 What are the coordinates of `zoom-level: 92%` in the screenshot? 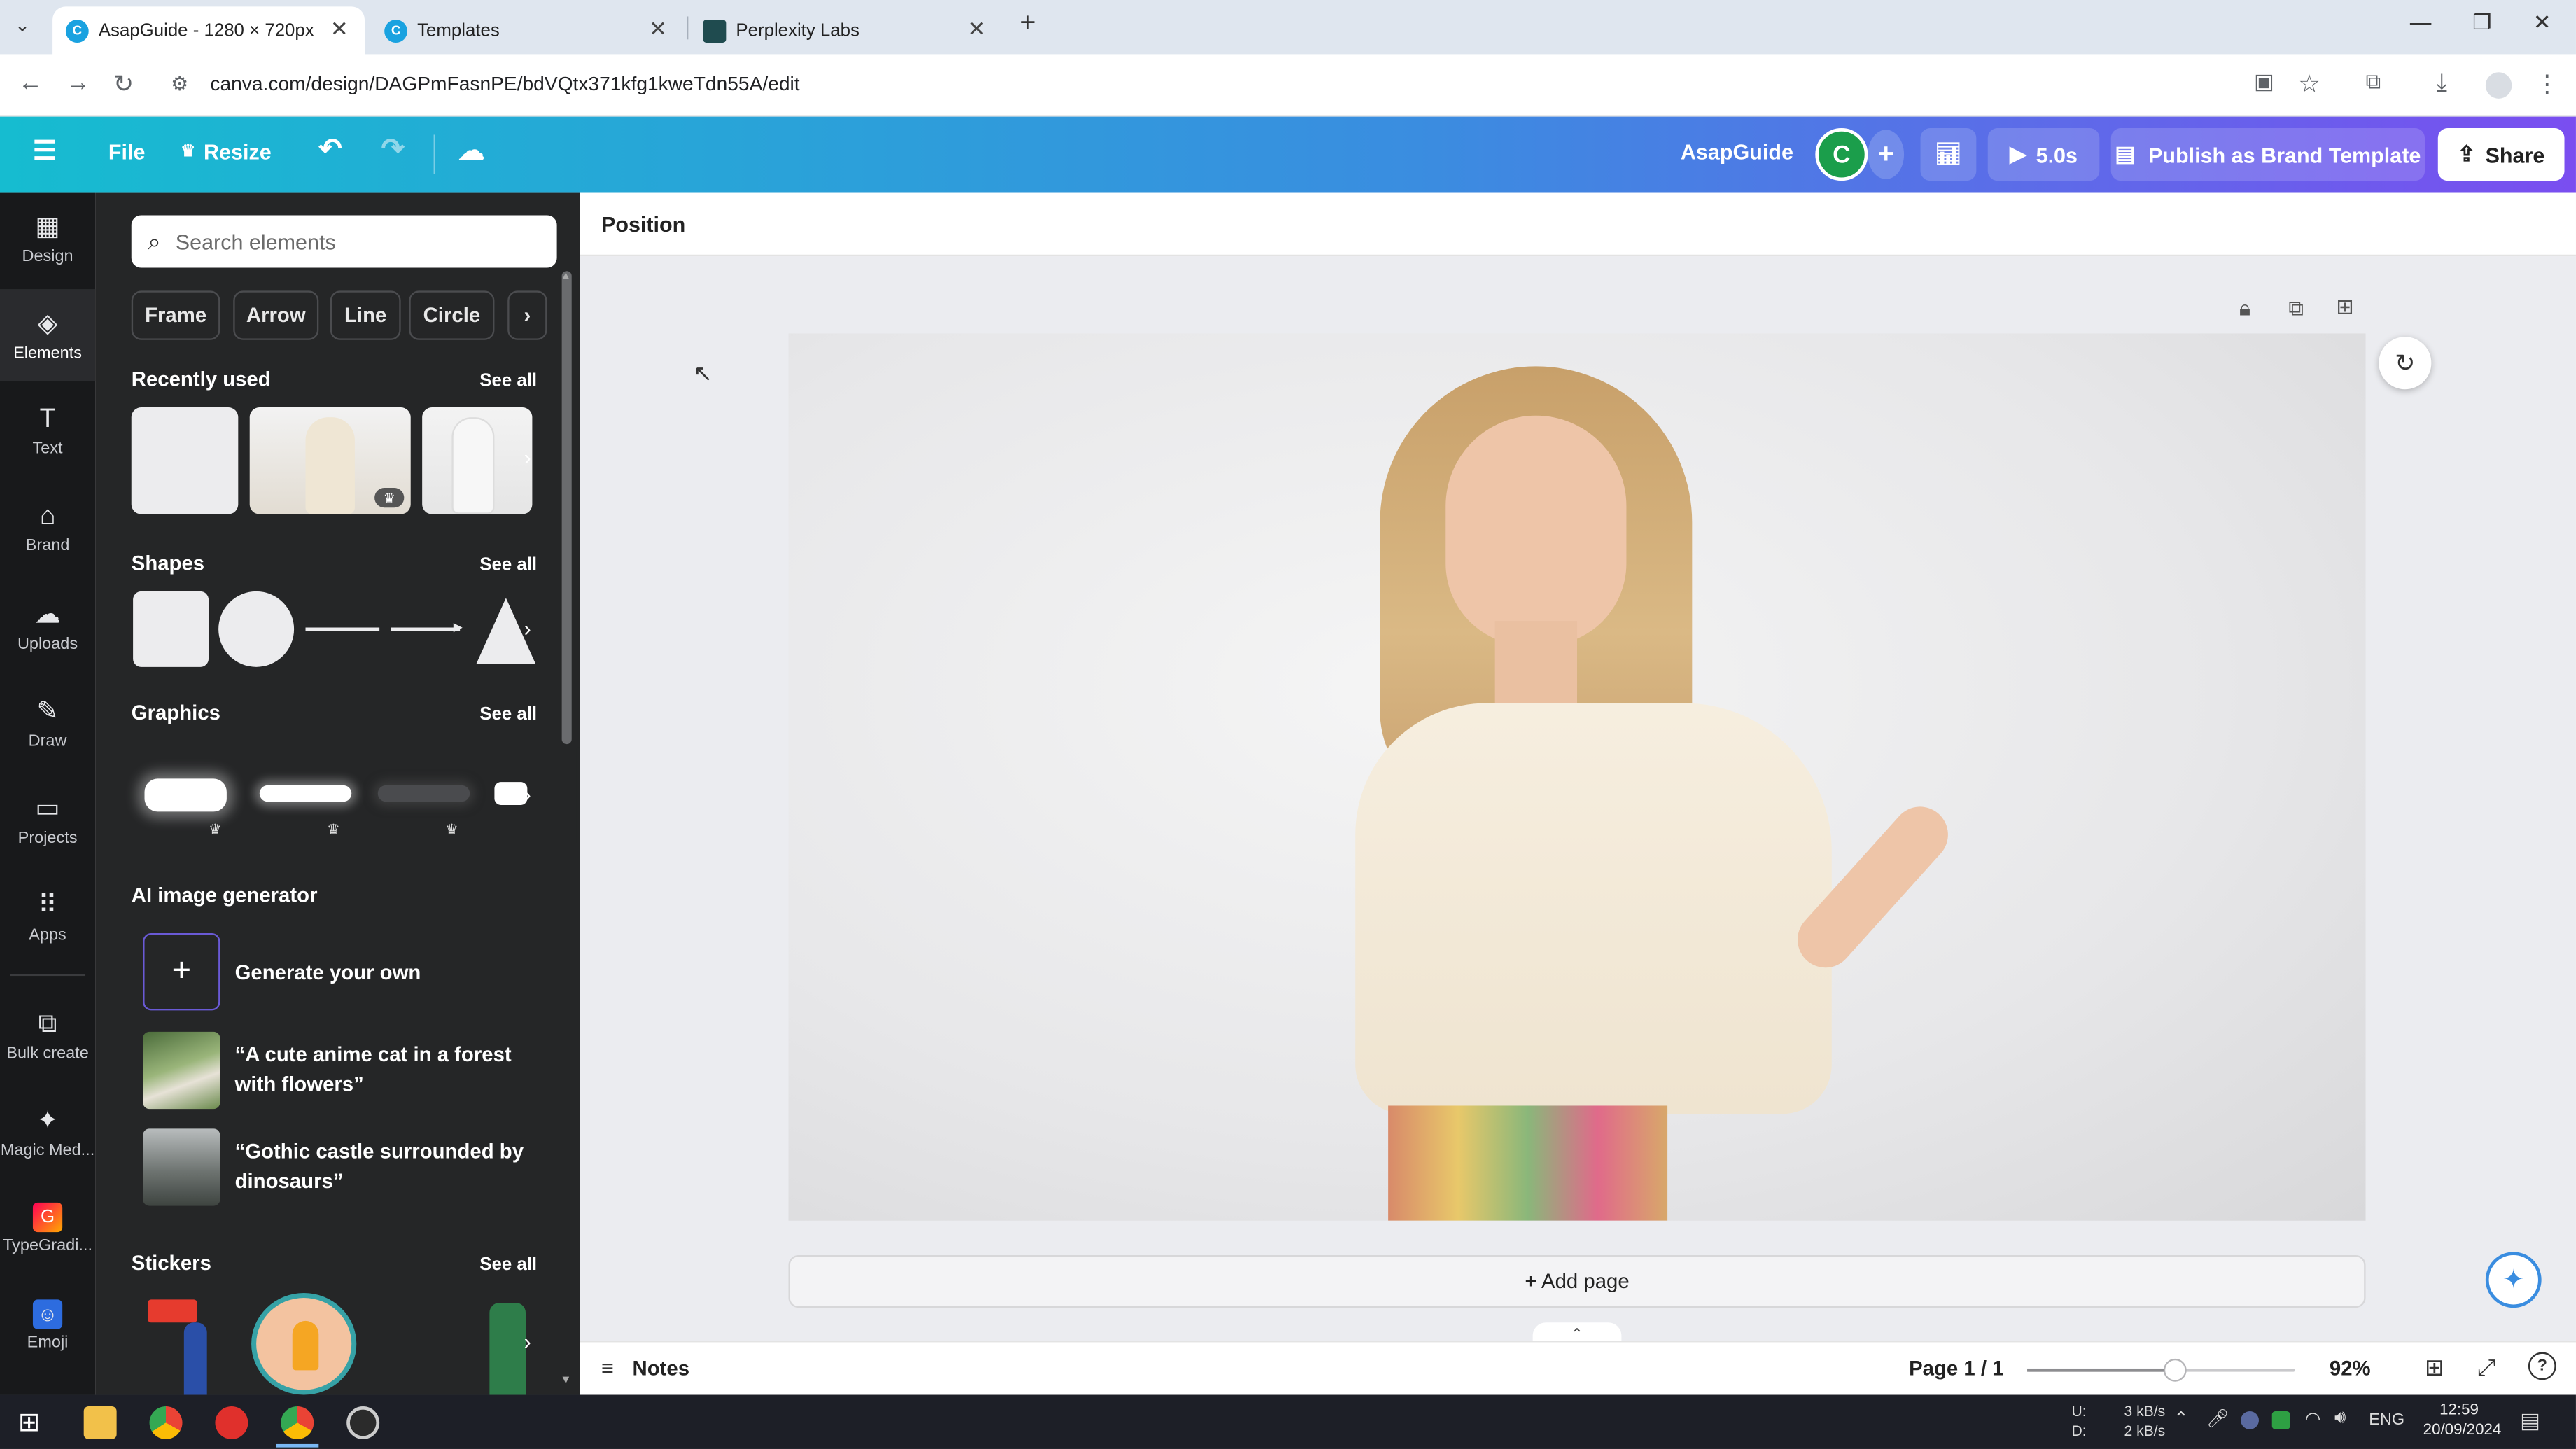 It's located at (2350, 1368).